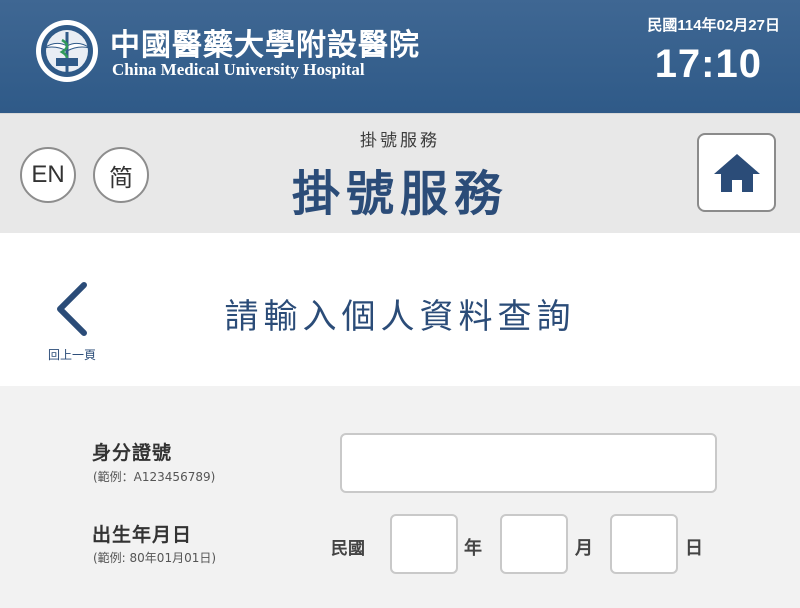  Describe the element at coordinates (348, 549) in the screenshot. I see `birthdate-era-label: 民國` at that location.